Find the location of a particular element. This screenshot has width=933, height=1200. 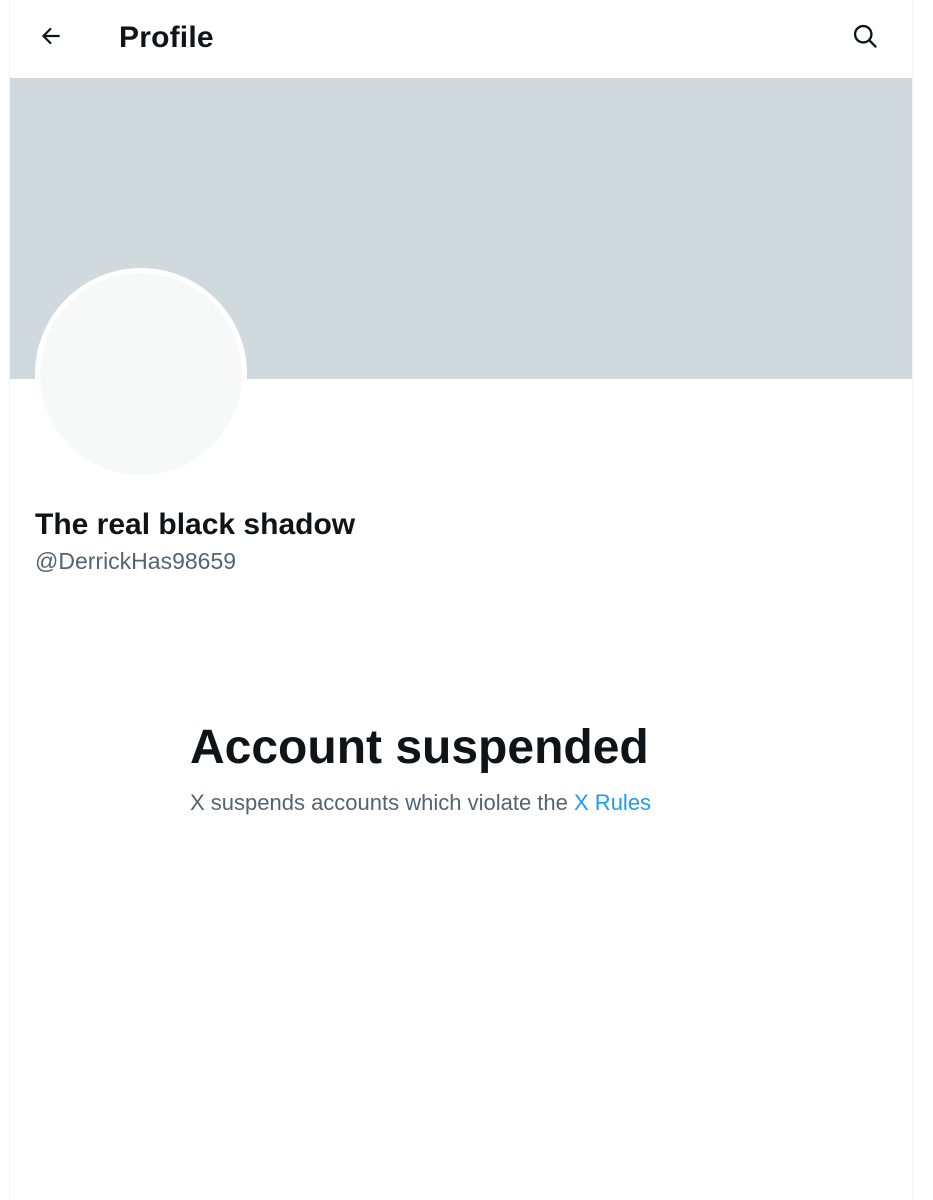

x-rules-link: X Rules is located at coordinates (612, 802).